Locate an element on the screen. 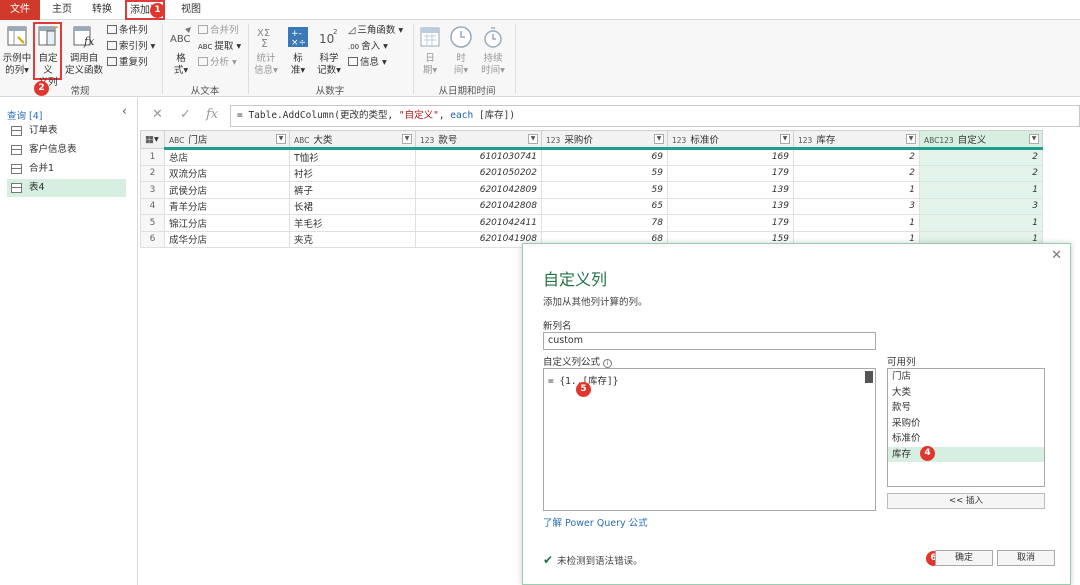  column-header: 123 款号 ▼ is located at coordinates (478, 140).